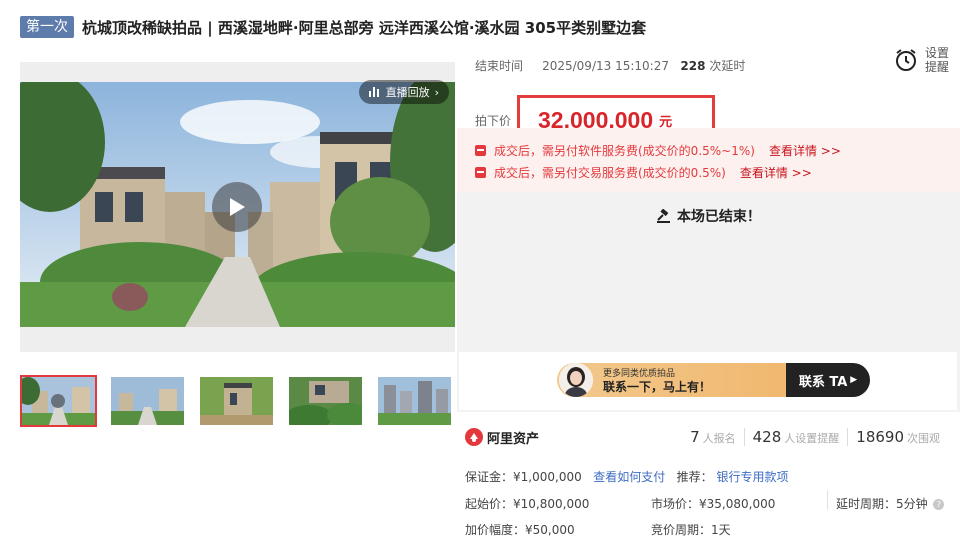 This screenshot has height=543, width=960. What do you see at coordinates (513, 439) in the screenshot?
I see `platform-name: 阿里资产` at bounding box center [513, 439].